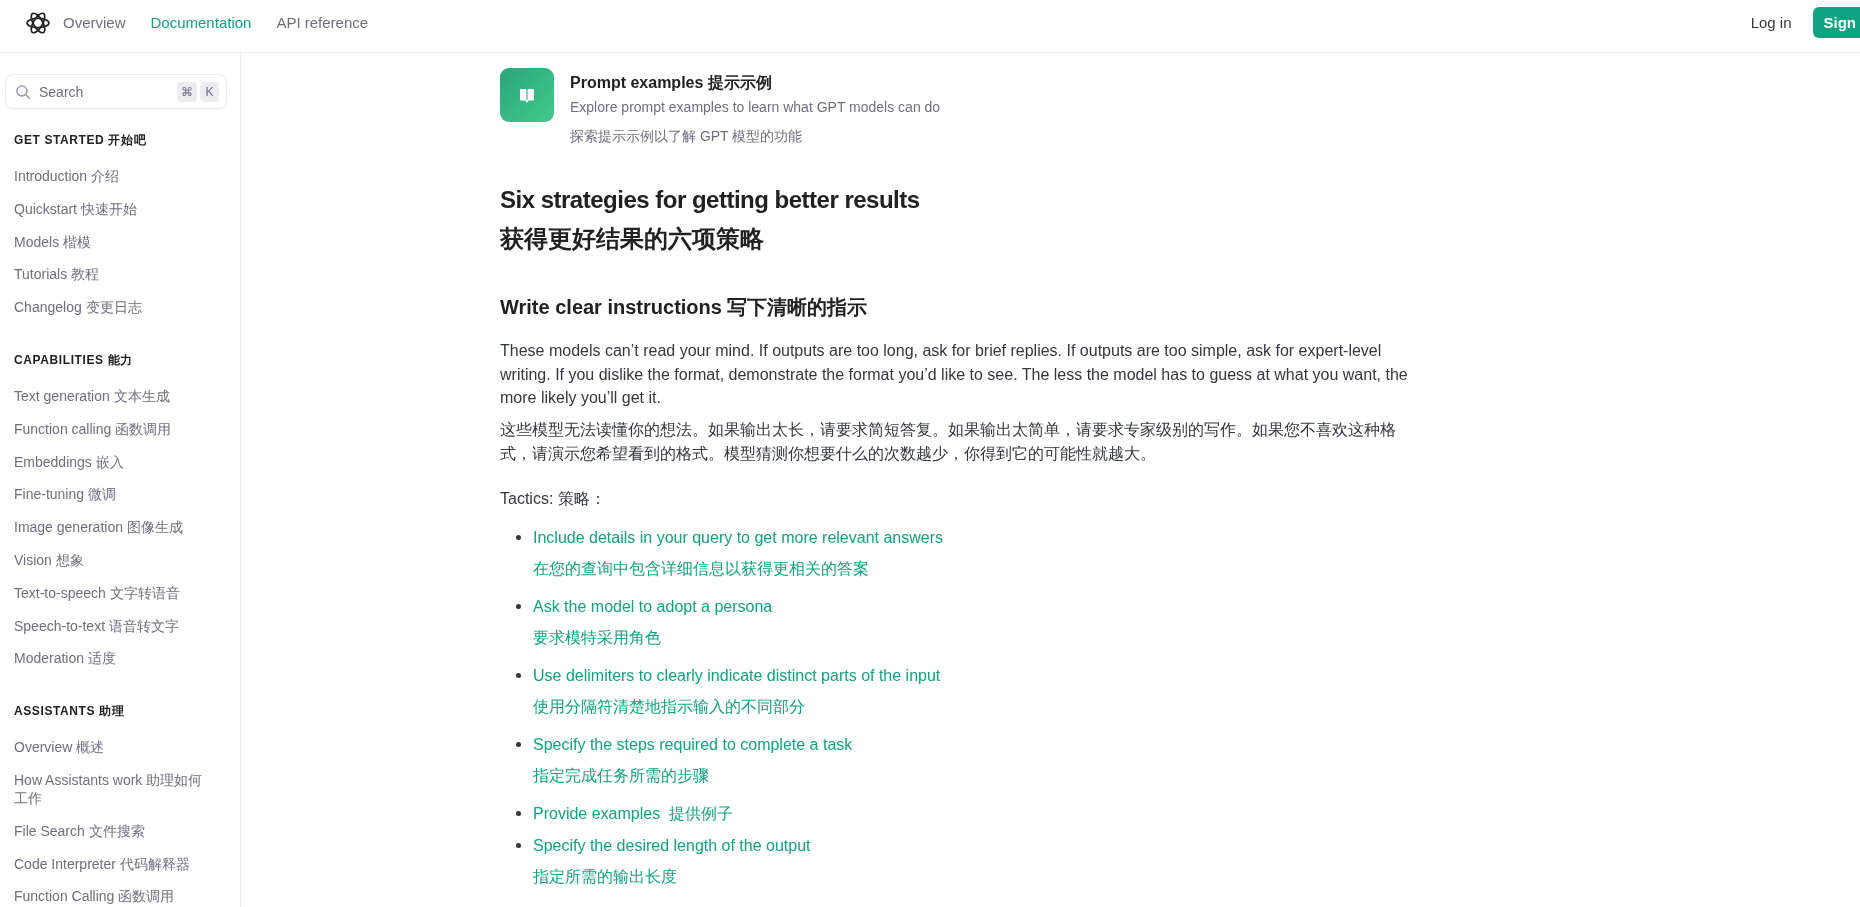 The image size is (1860, 907). What do you see at coordinates (633, 813) in the screenshot?
I see `tactic-link: Provide examples 提供例子` at bounding box center [633, 813].